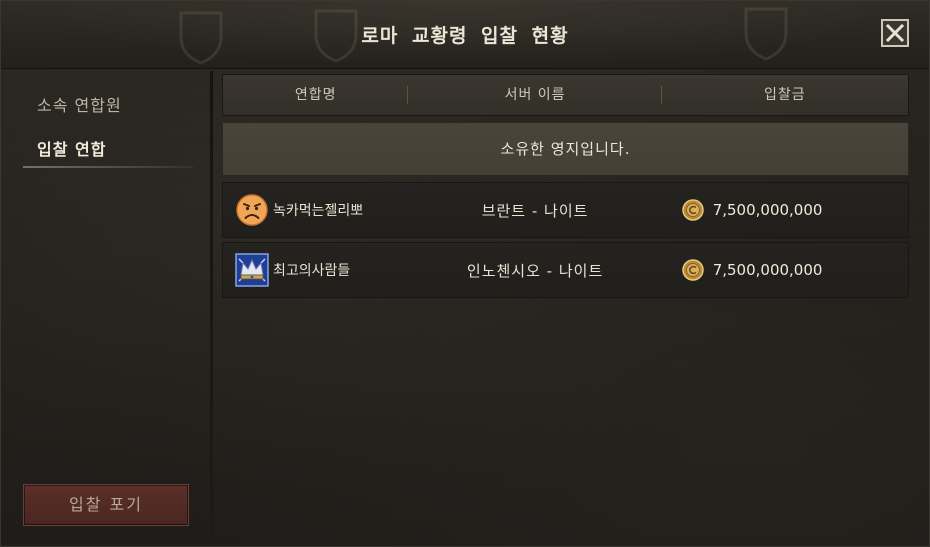 Image resolution: width=930 pixels, height=547 pixels. What do you see at coordinates (565, 149) in the screenshot?
I see `owned-territory-notice: 소유한 영지입니다.` at bounding box center [565, 149].